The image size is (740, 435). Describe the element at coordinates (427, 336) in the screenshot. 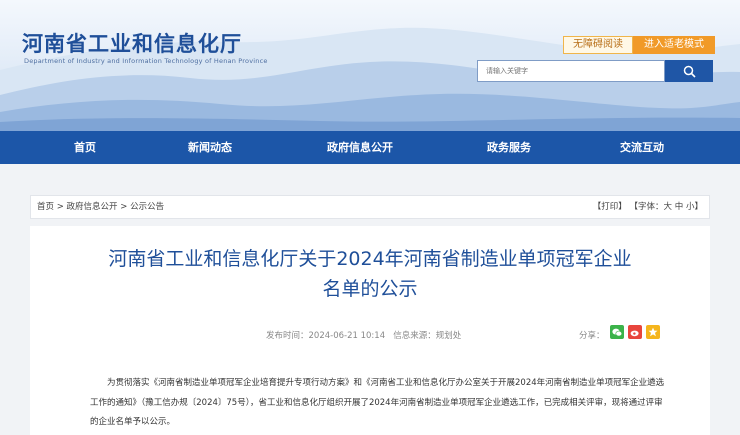

I see `info-source: 信息来源：规划处` at that location.